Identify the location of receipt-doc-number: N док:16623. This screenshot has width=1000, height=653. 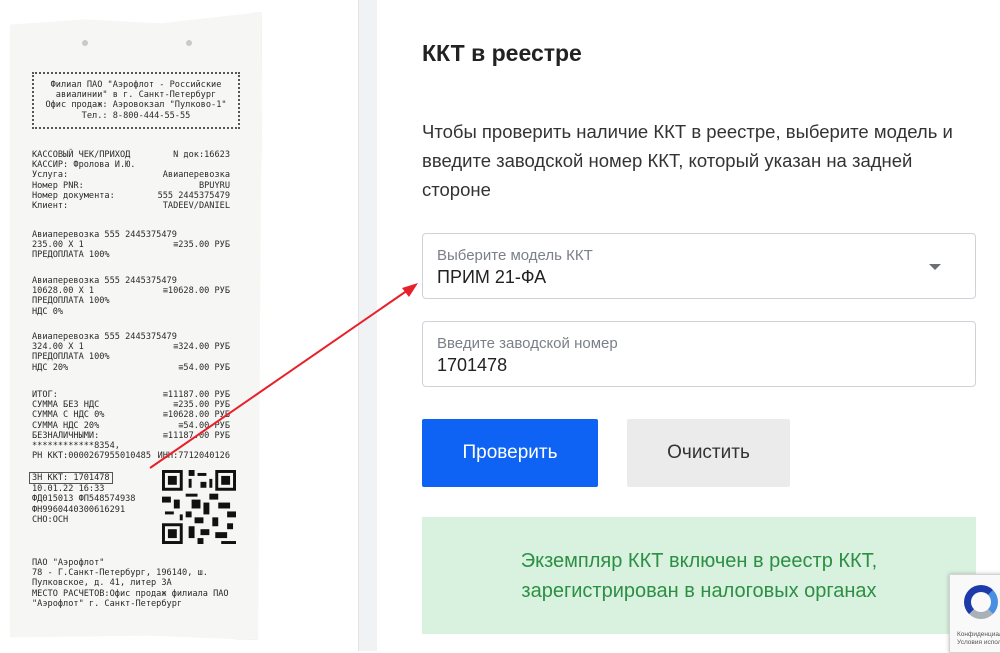
(201, 155).